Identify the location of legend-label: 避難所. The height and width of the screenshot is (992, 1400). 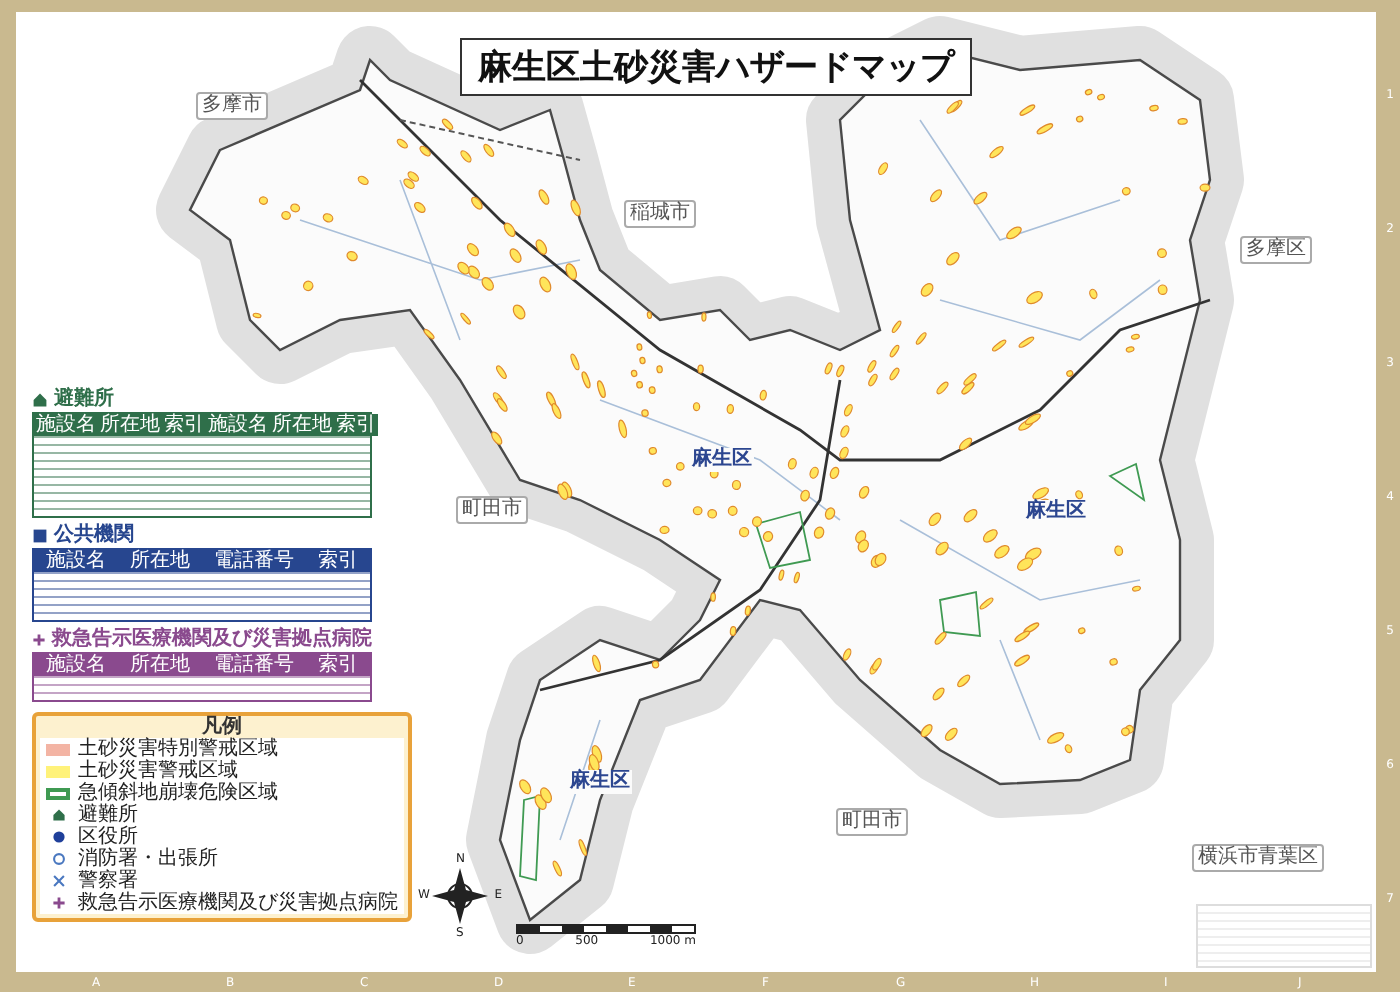
(108, 815).